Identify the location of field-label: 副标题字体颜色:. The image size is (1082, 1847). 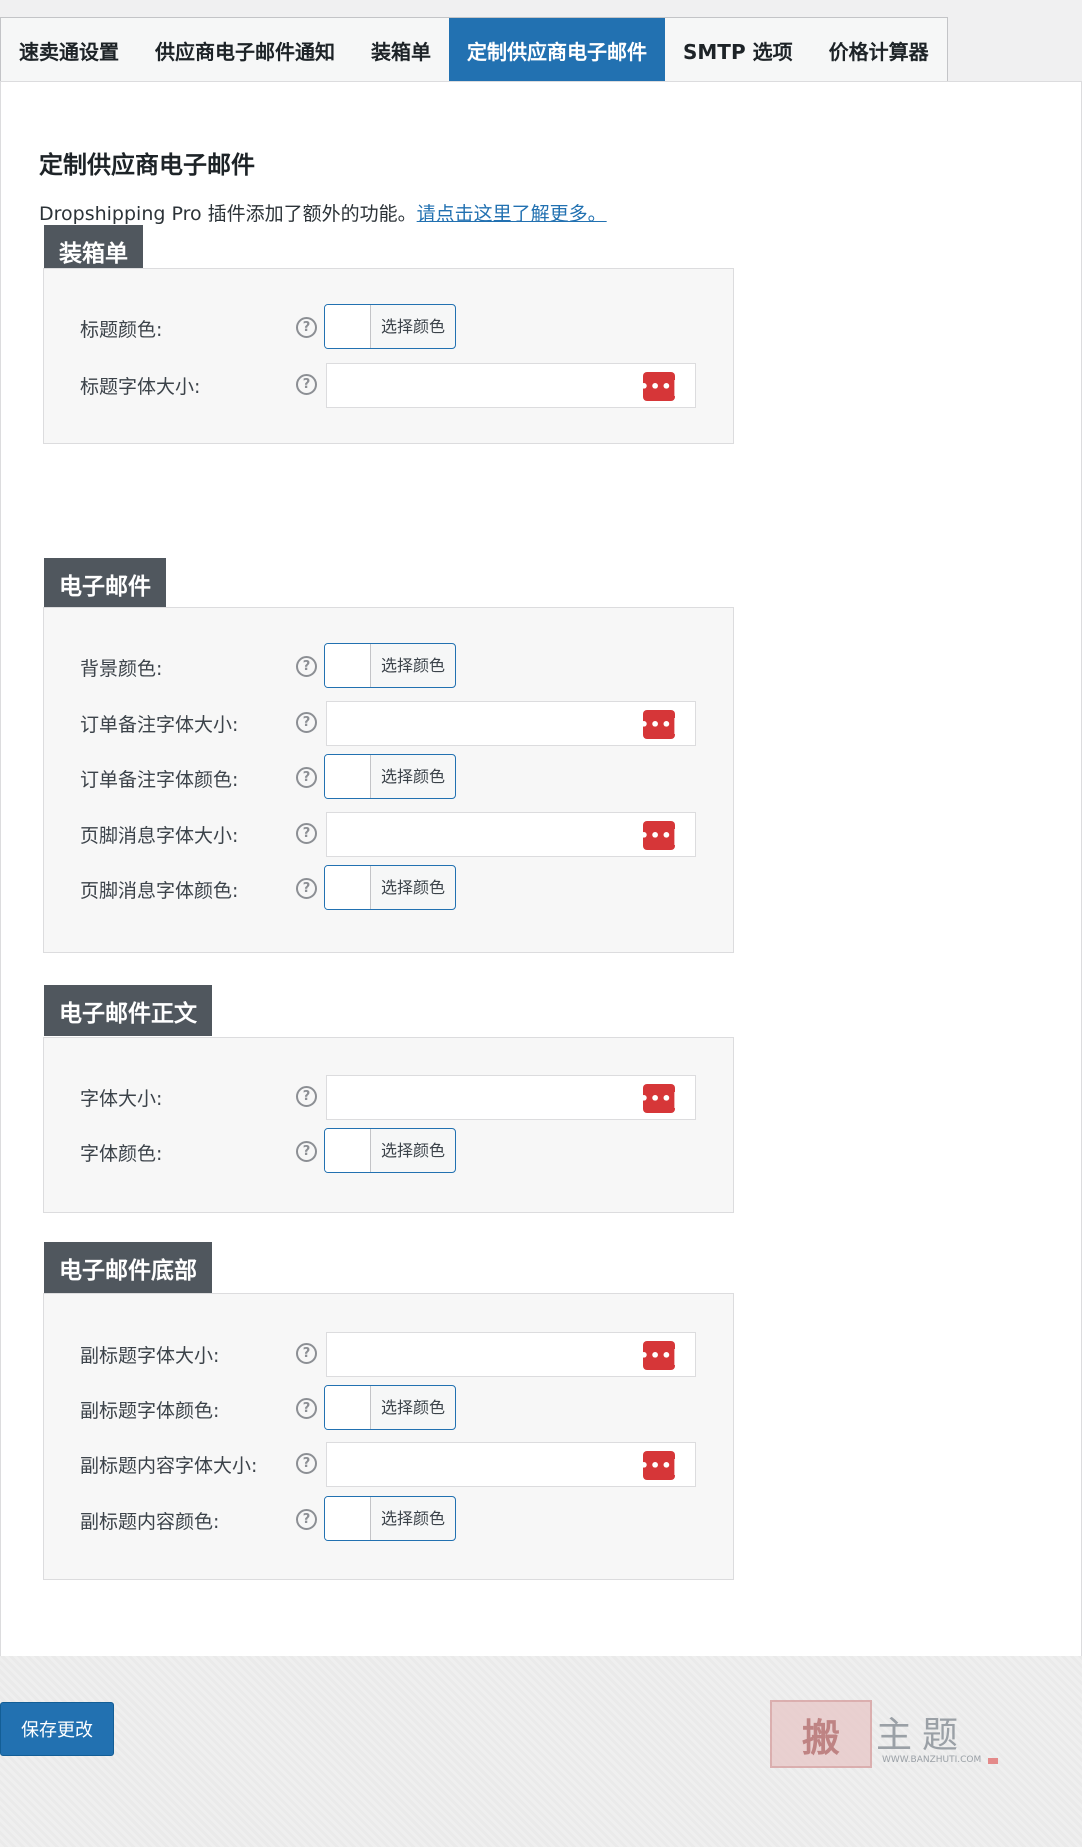
(150, 1411).